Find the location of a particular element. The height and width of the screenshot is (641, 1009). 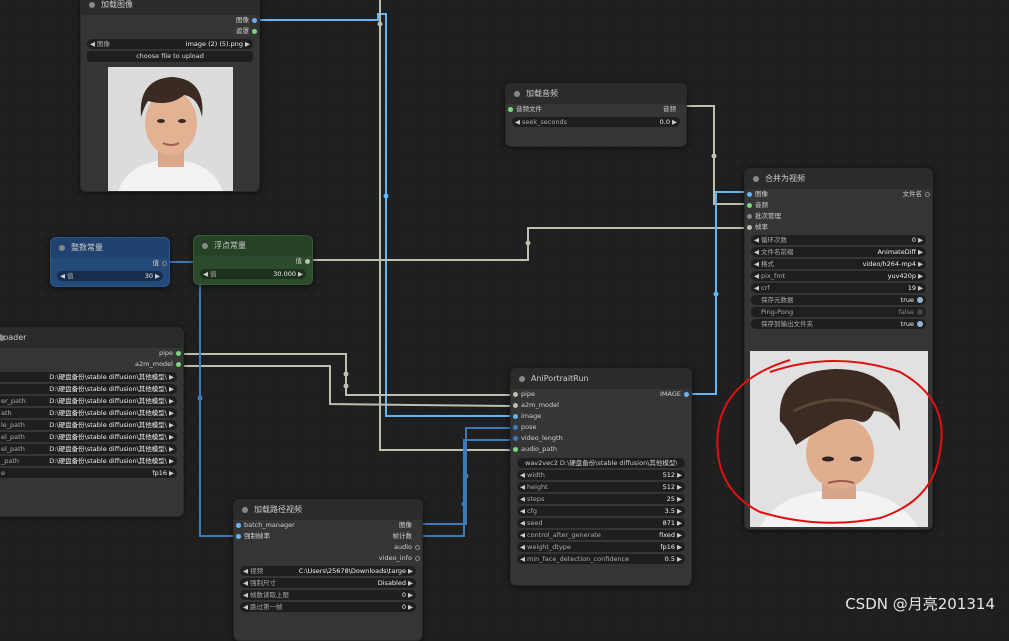

param-control-after-generate: ◀ control_after_generate fixed ▶ is located at coordinates (601, 535).